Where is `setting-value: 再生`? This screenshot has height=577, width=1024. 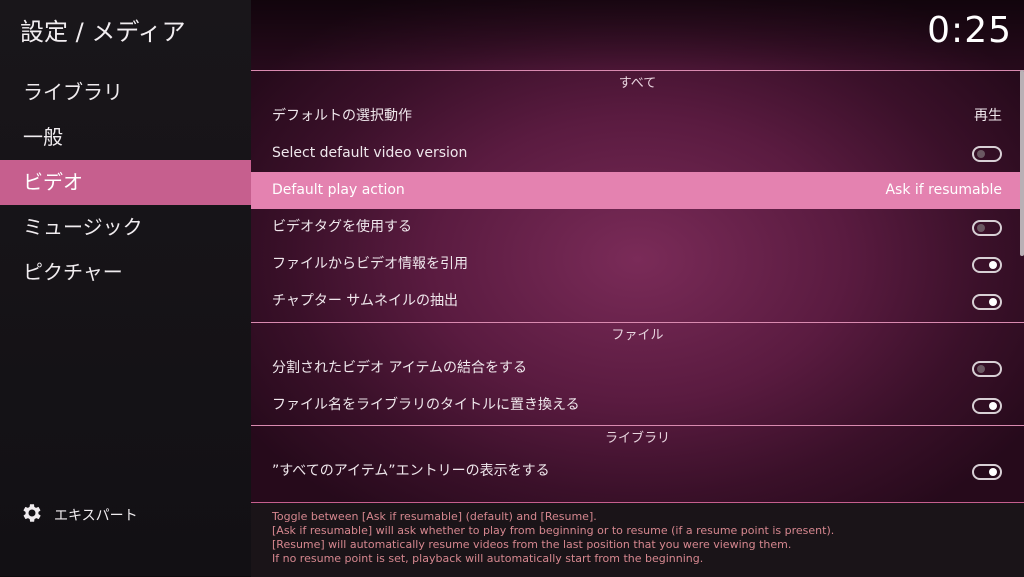 setting-value: 再生 is located at coordinates (988, 116).